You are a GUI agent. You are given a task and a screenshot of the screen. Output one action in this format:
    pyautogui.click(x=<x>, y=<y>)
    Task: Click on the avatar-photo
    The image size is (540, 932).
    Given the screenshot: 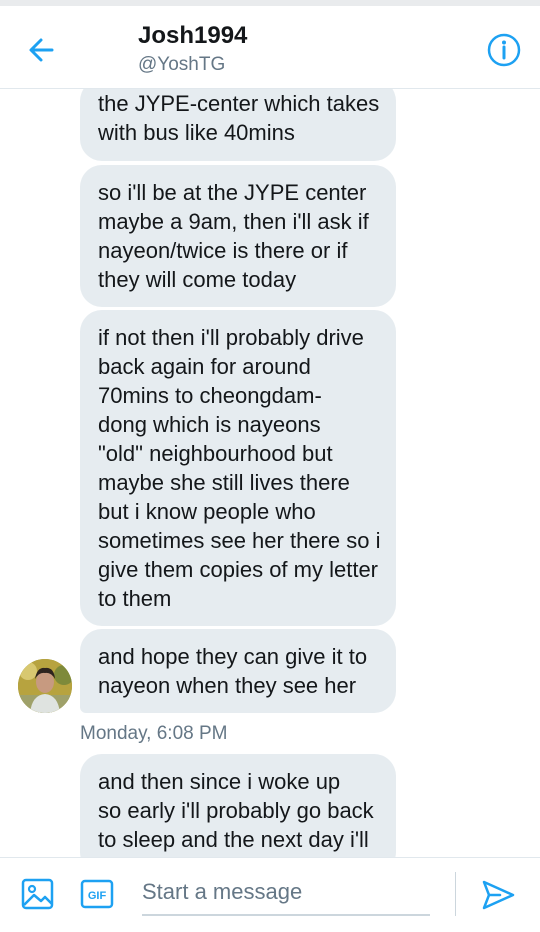 What is the action you would take?
    pyautogui.click(x=45, y=686)
    